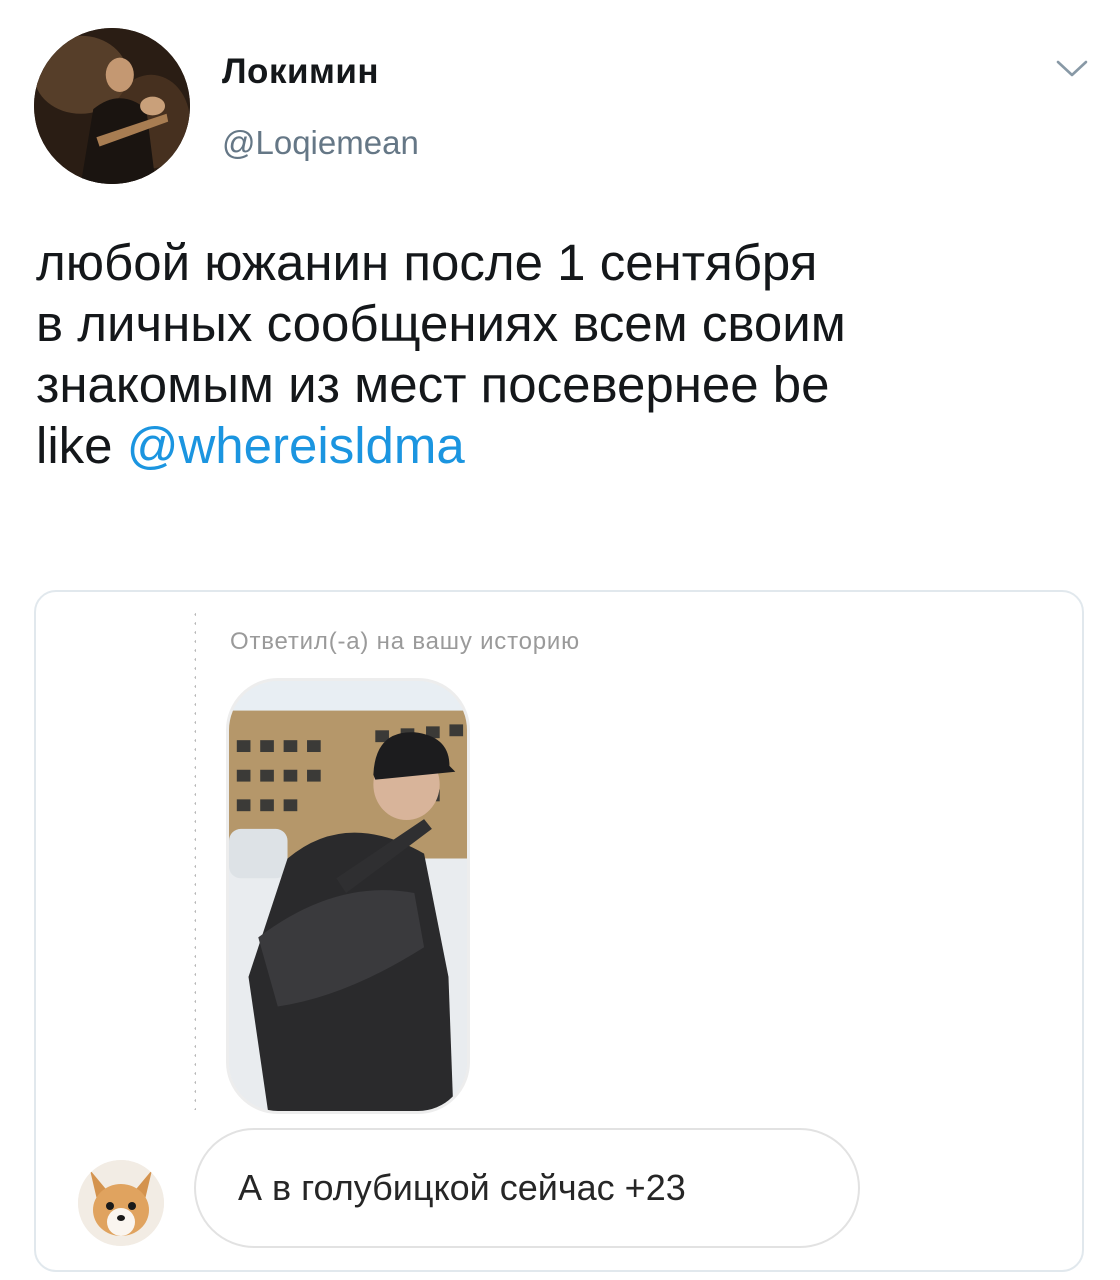 The width and height of the screenshot is (1120, 1280). Describe the element at coordinates (195, 860) in the screenshot. I see `thread-divider` at that location.